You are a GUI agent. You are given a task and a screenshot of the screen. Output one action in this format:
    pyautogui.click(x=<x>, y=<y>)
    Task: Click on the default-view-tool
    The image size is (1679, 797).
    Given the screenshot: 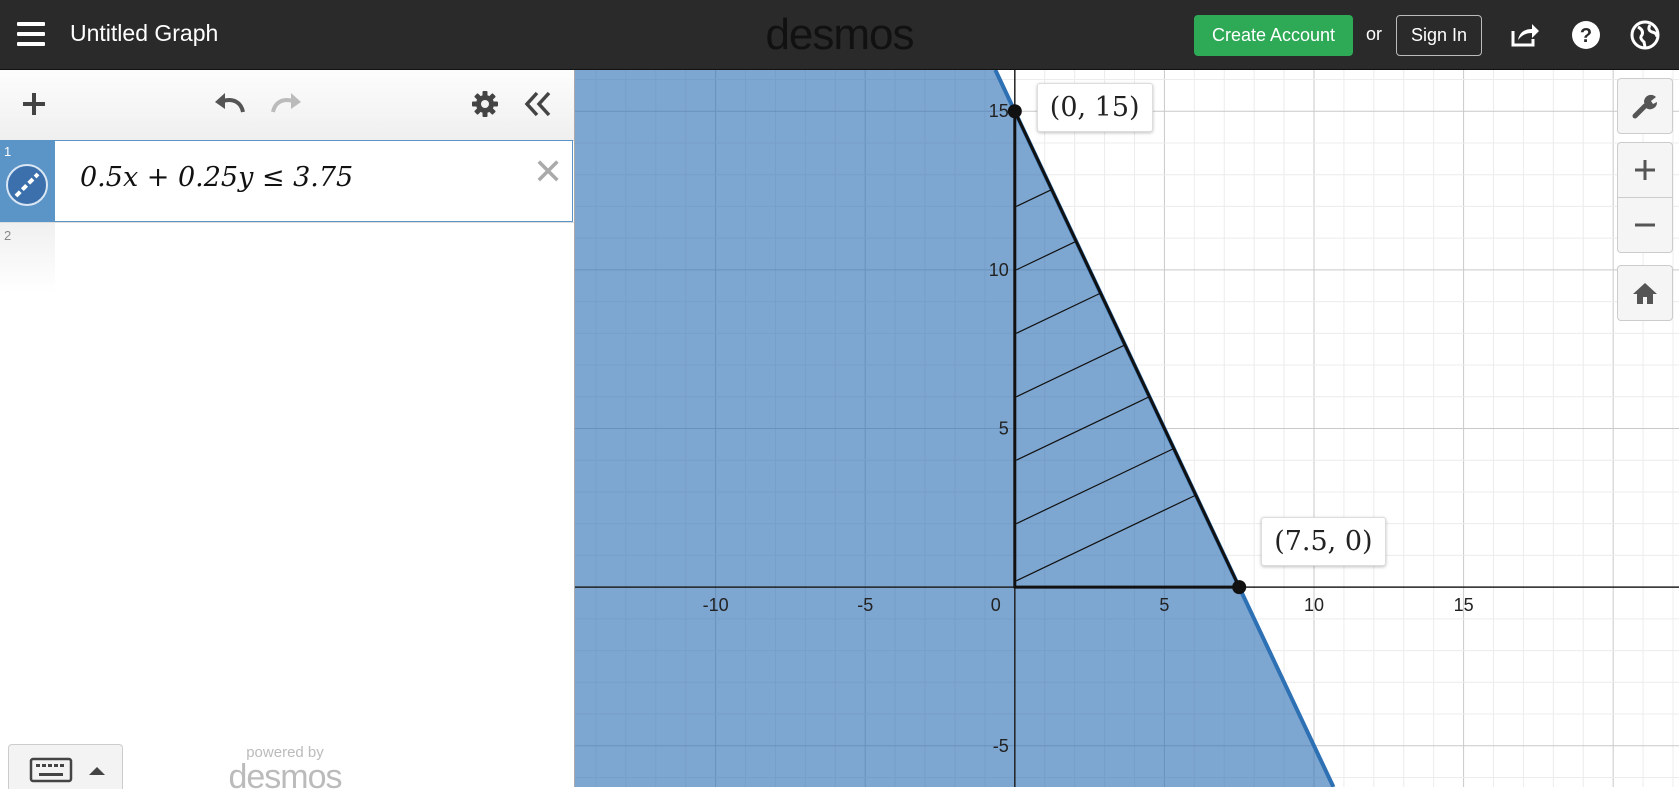 What is the action you would take?
    pyautogui.click(x=1645, y=293)
    